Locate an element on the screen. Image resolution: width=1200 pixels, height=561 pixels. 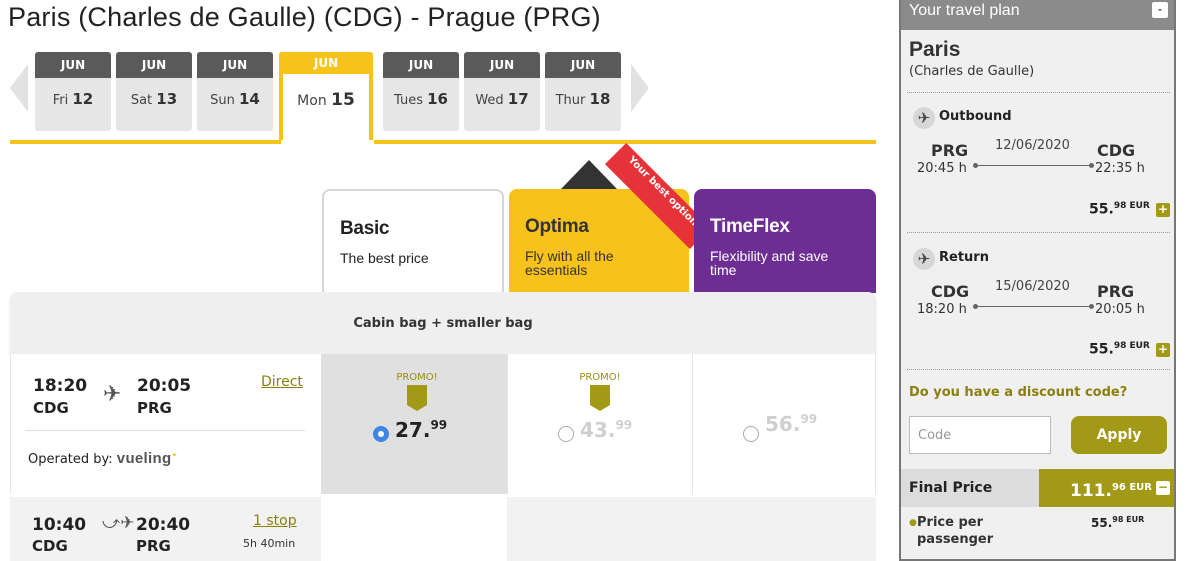
outbound-date: 12/06/2020 is located at coordinates (1032, 145).